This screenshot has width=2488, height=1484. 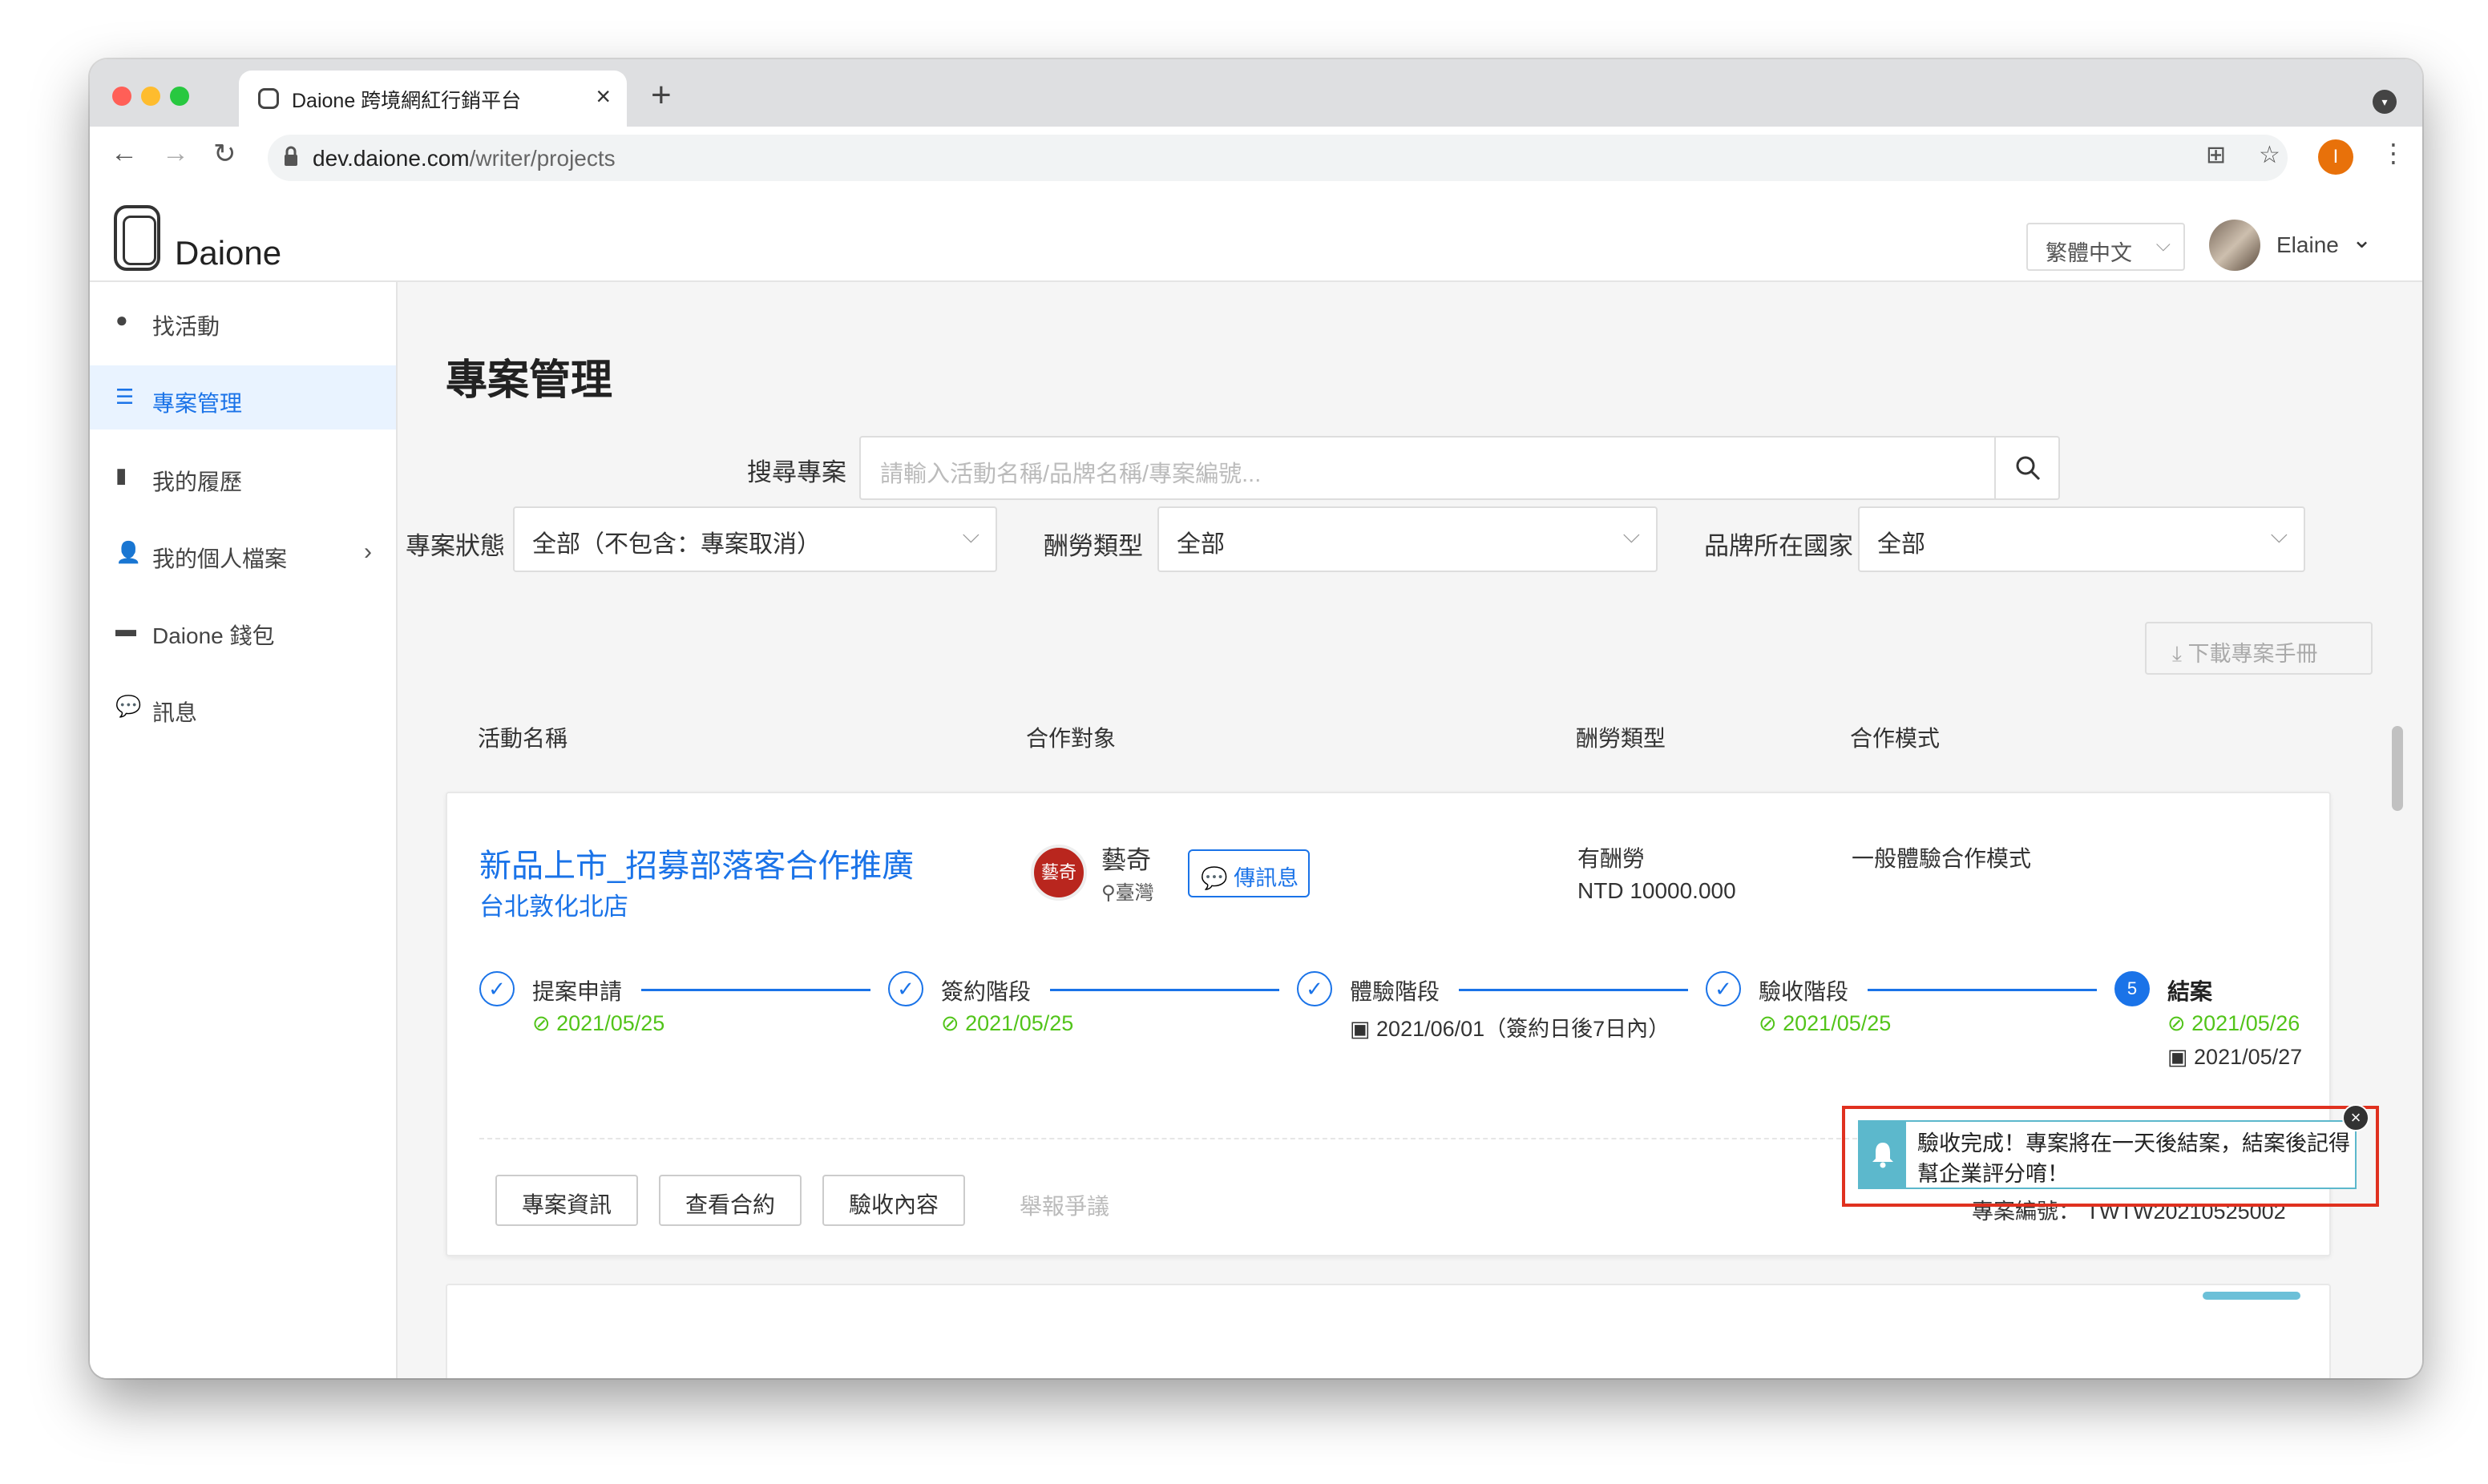 I want to click on minimize-window-button, so click(x=150, y=97).